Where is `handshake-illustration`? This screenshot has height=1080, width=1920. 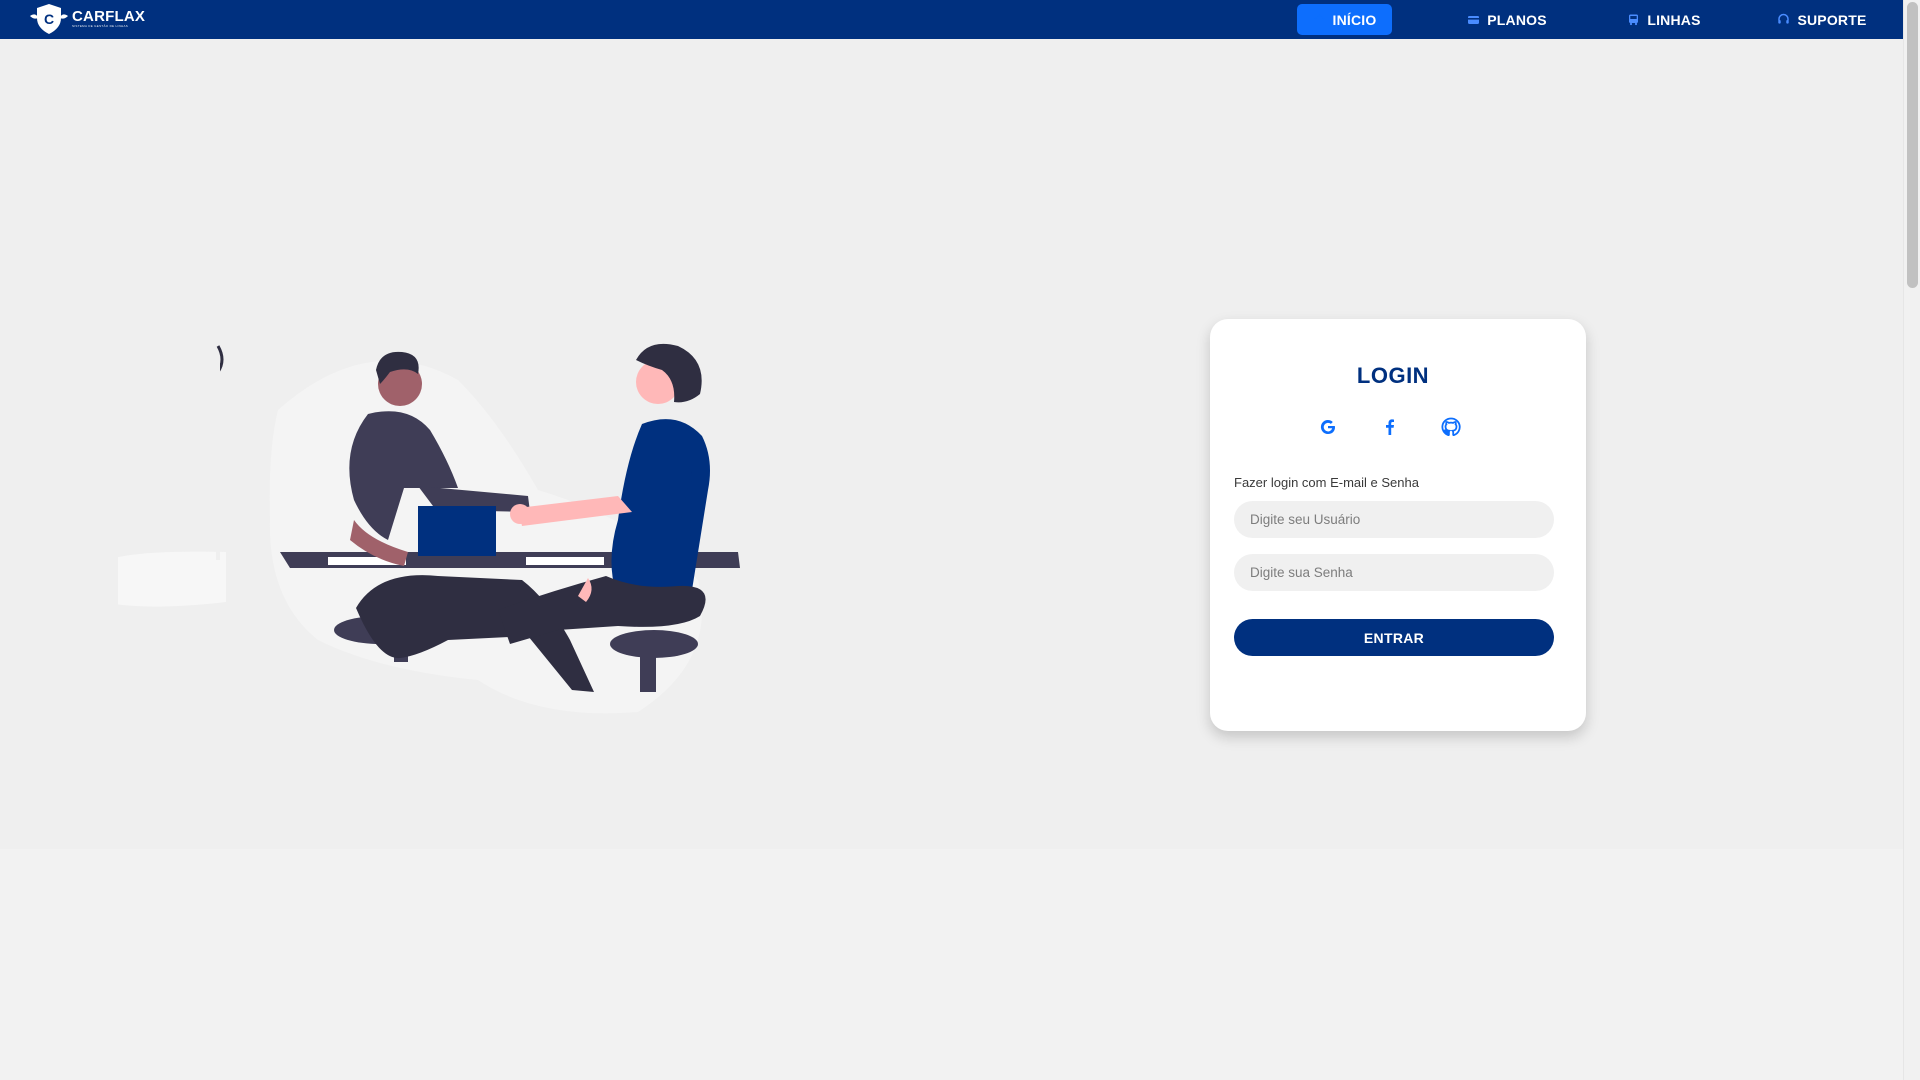
handshake-illustration is located at coordinates (436, 530).